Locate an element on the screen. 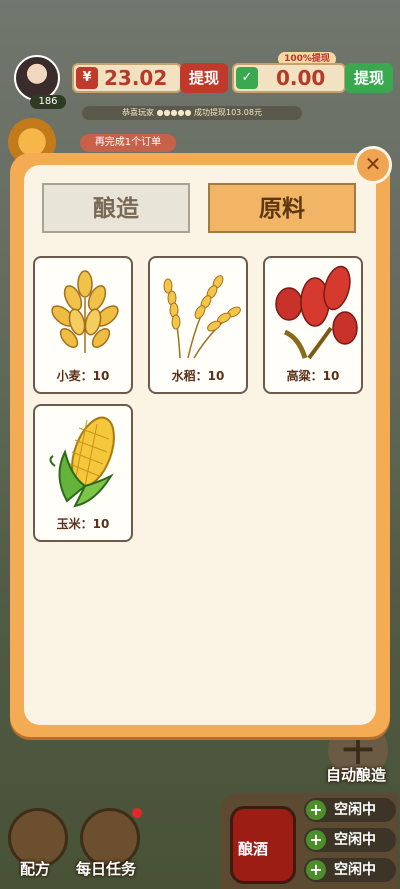  order-progress-chip: 再完成1个订单 is located at coordinates (128, 143).